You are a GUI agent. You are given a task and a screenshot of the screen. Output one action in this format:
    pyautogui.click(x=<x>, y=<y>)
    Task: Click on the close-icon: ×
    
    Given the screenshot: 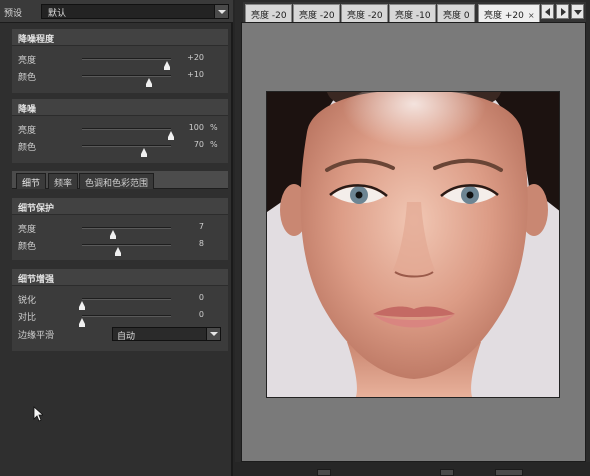 What is the action you would take?
    pyautogui.click(x=531, y=15)
    